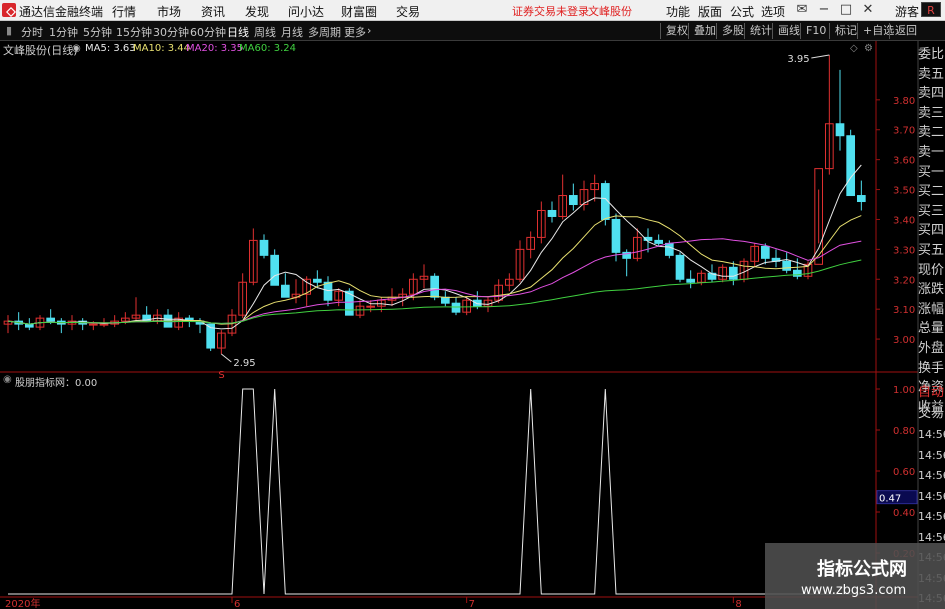 The width and height of the screenshot is (945, 609). What do you see at coordinates (678, 11) in the screenshot?
I see `menu-gongneng: 功能` at bounding box center [678, 11].